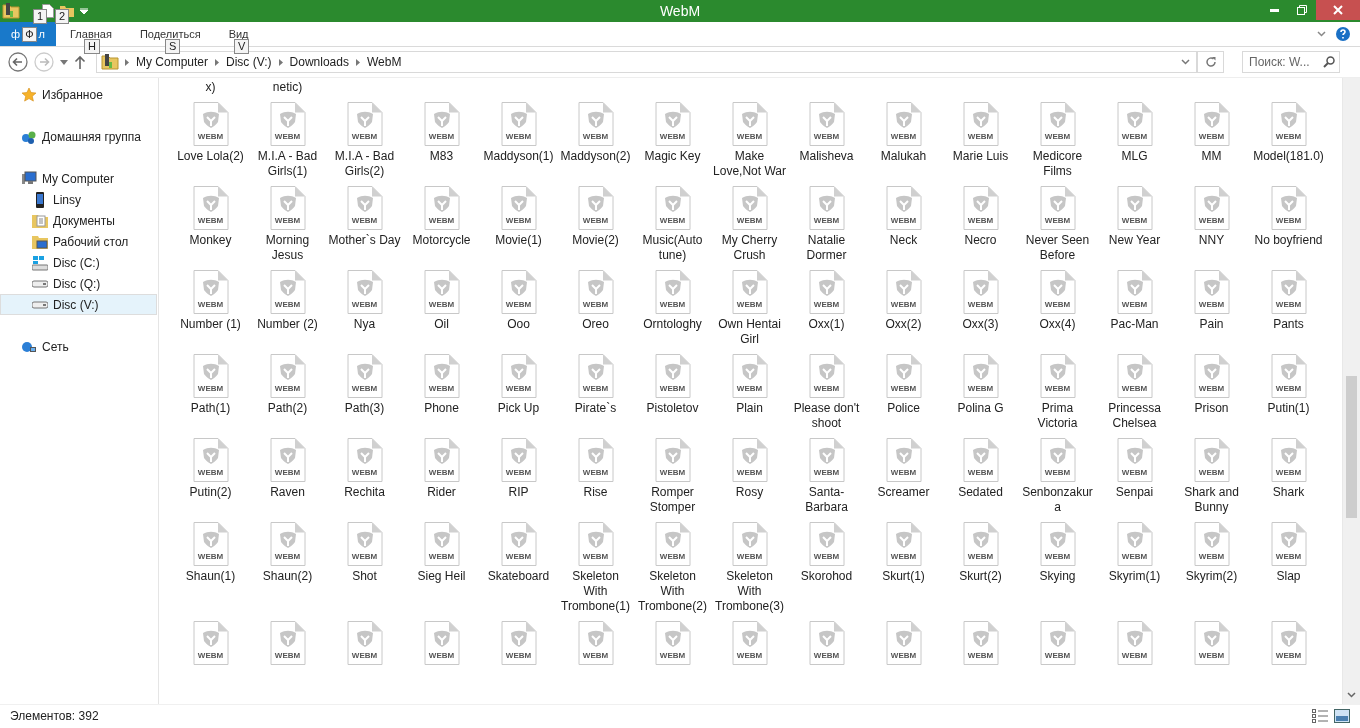  Describe the element at coordinates (78, 241) in the screenshot. I see `sidebar-item: Рабочий стол` at that location.